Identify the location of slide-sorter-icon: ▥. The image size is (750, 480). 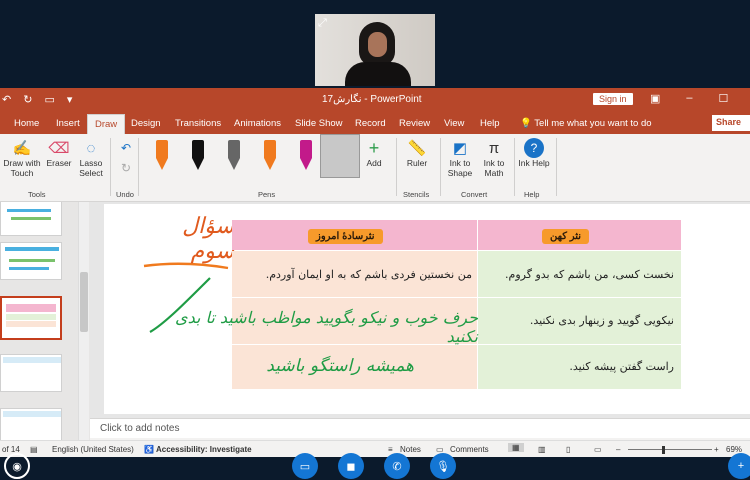
(542, 449).